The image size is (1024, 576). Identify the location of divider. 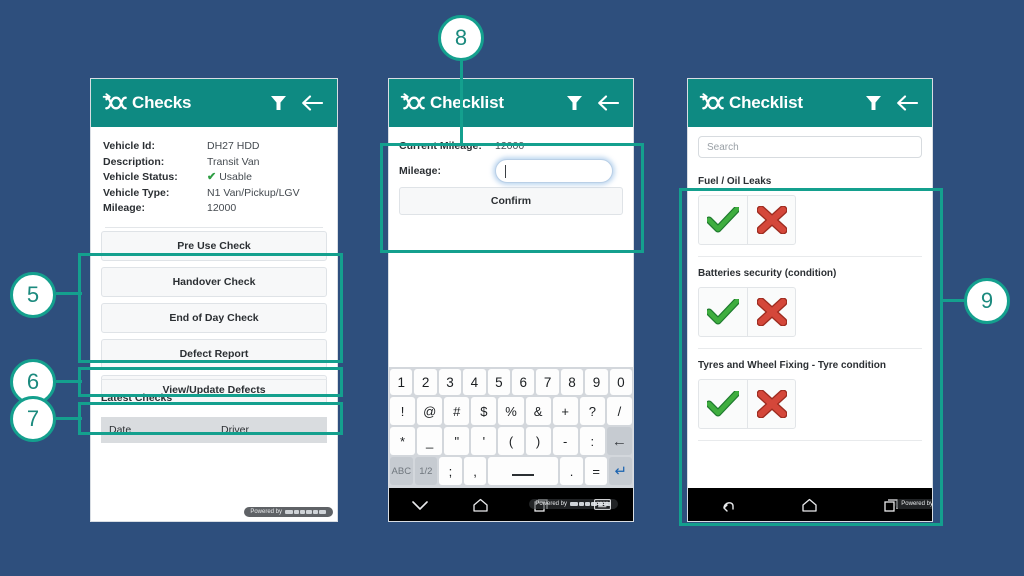
(214, 227).